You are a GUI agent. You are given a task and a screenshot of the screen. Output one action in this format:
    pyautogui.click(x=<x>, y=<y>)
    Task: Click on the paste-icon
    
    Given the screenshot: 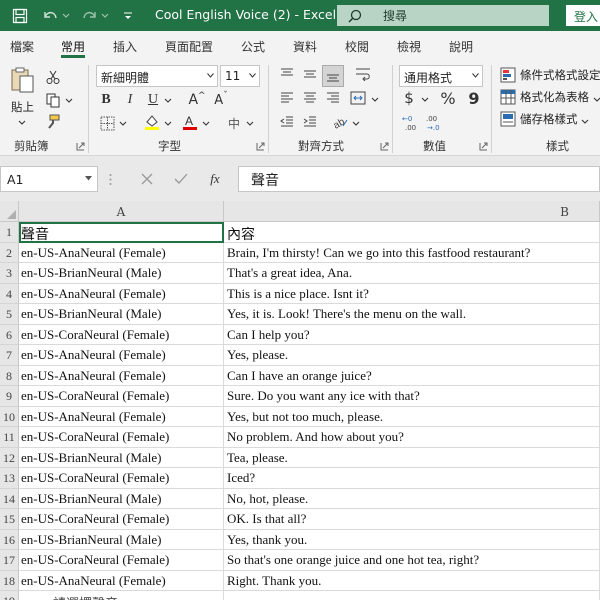 What is the action you would take?
    pyautogui.click(x=22, y=80)
    